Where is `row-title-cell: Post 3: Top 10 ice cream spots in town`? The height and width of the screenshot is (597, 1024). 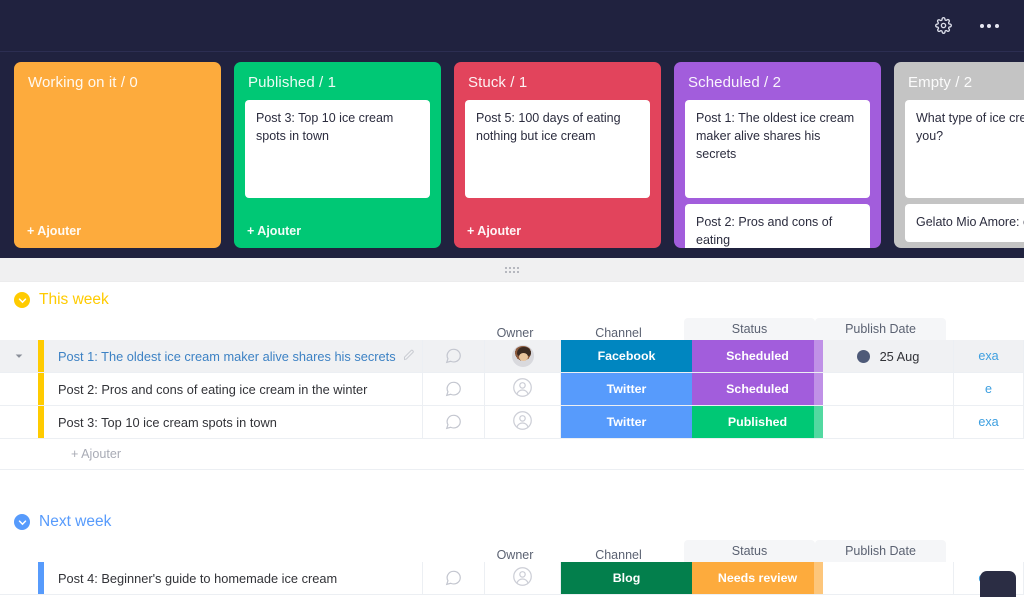 row-title-cell: Post 3: Top 10 ice cream spots in town is located at coordinates (233, 422).